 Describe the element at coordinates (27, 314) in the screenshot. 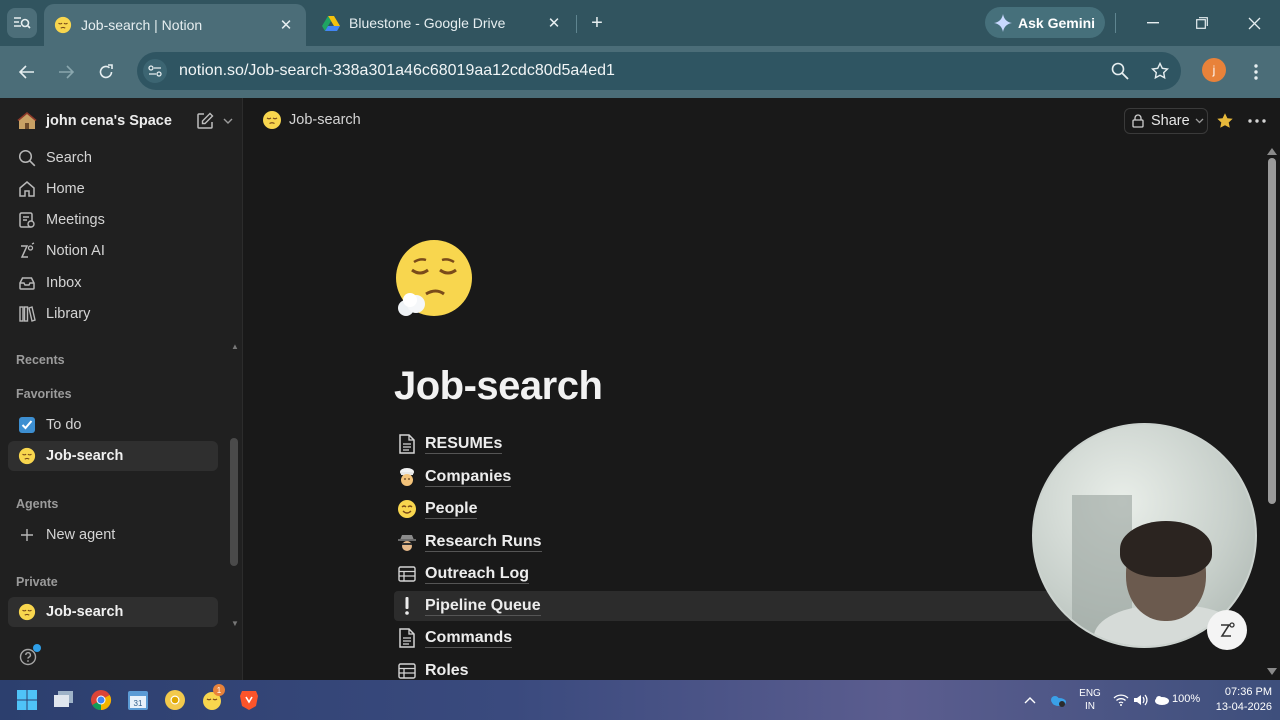

I see `library-icon` at that location.